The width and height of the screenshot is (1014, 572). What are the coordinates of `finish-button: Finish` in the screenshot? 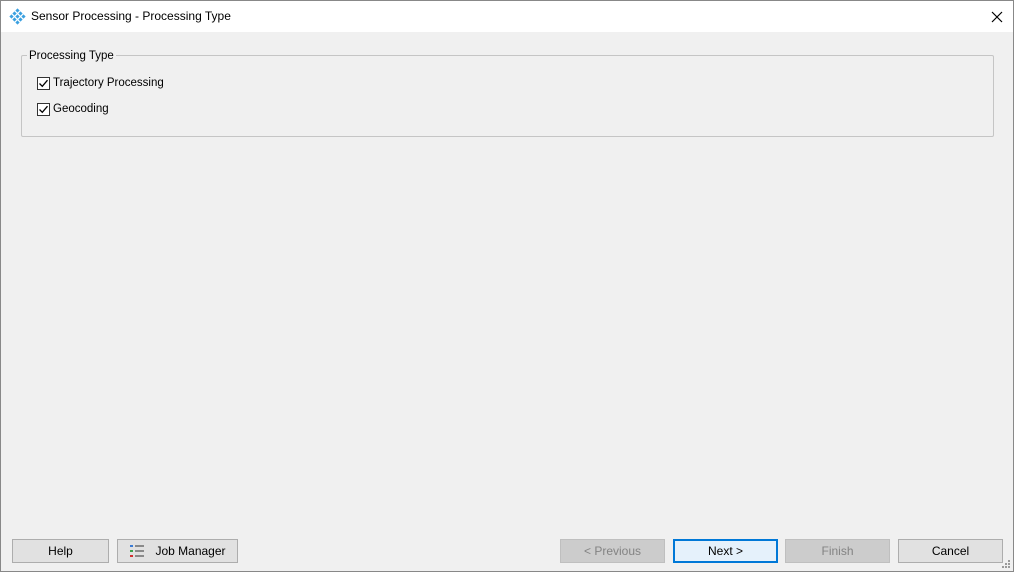 It's located at (837, 551).